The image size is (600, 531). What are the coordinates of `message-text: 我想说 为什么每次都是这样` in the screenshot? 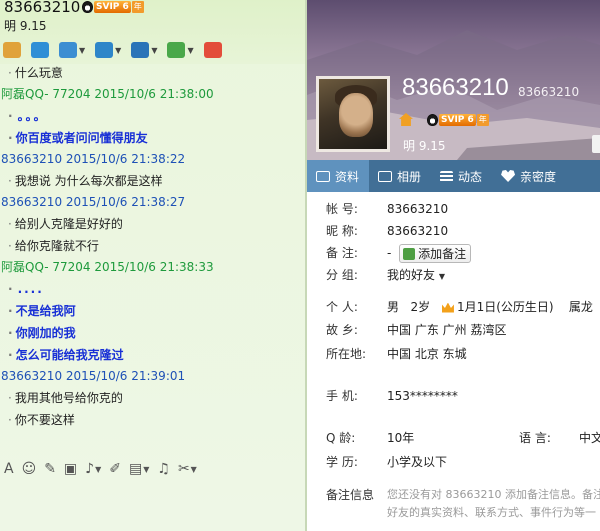 It's located at (88, 181).